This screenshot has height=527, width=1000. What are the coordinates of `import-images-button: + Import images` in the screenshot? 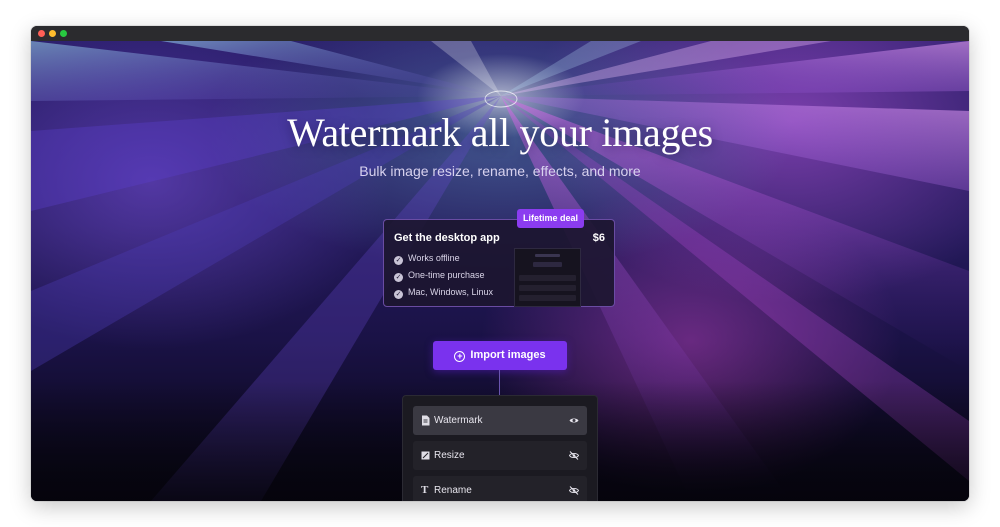 It's located at (500, 355).